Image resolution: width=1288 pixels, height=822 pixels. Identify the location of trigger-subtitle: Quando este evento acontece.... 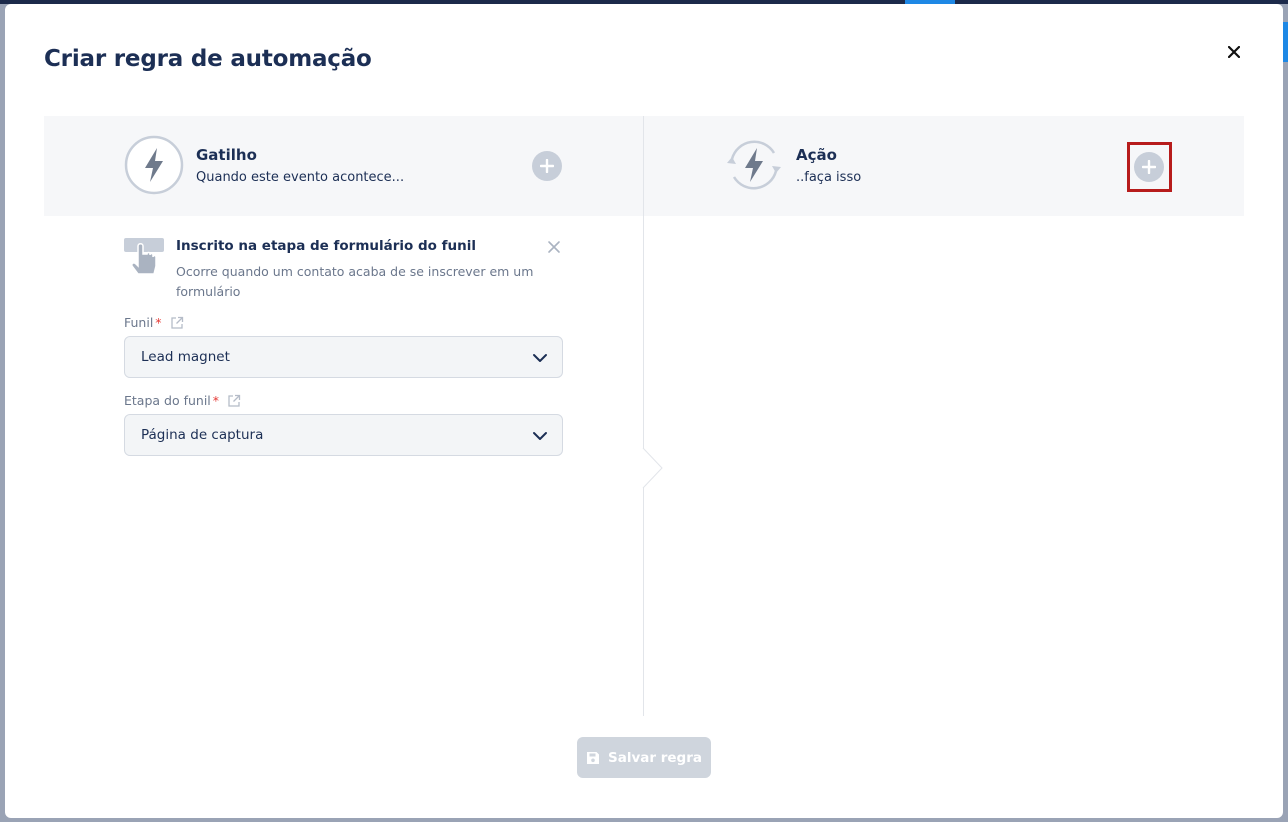
(300, 177).